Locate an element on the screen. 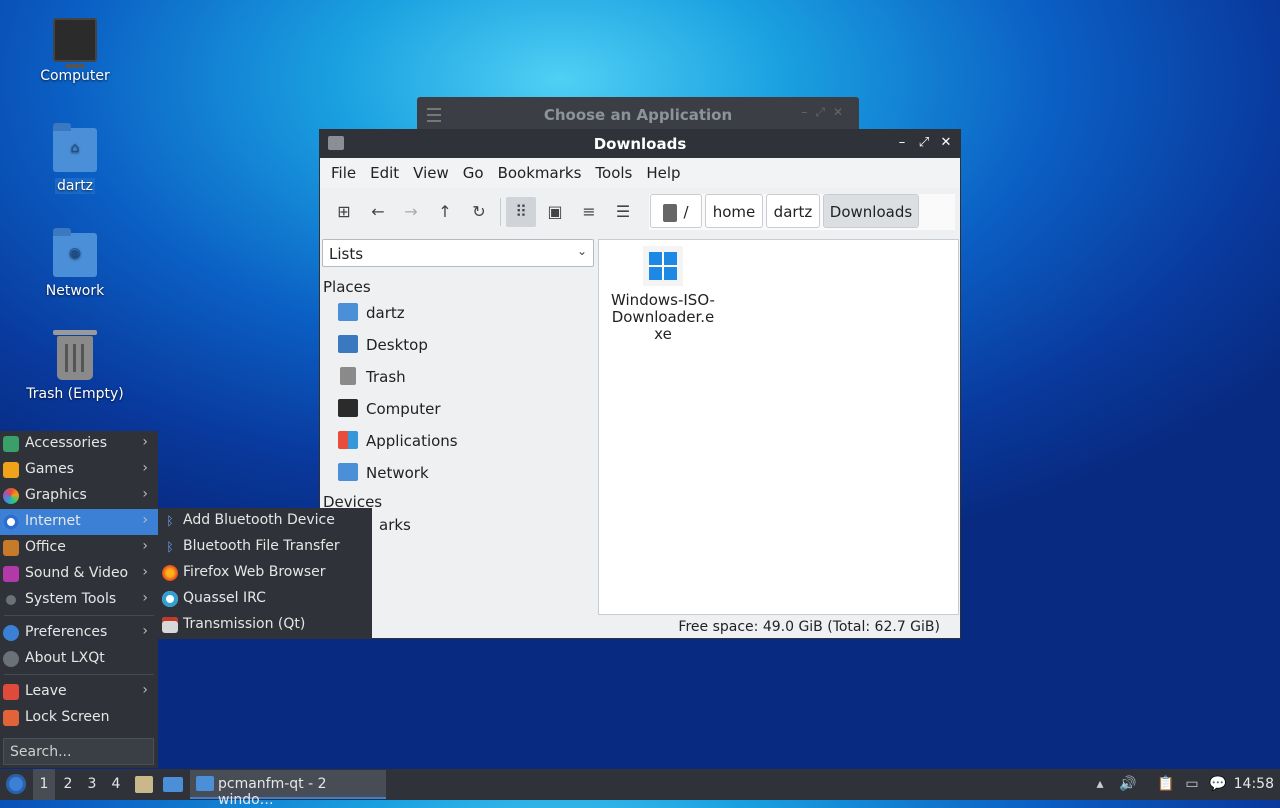 The image size is (1280, 808). file-view: Windows-ISO-Downloader.exe is located at coordinates (778, 427).